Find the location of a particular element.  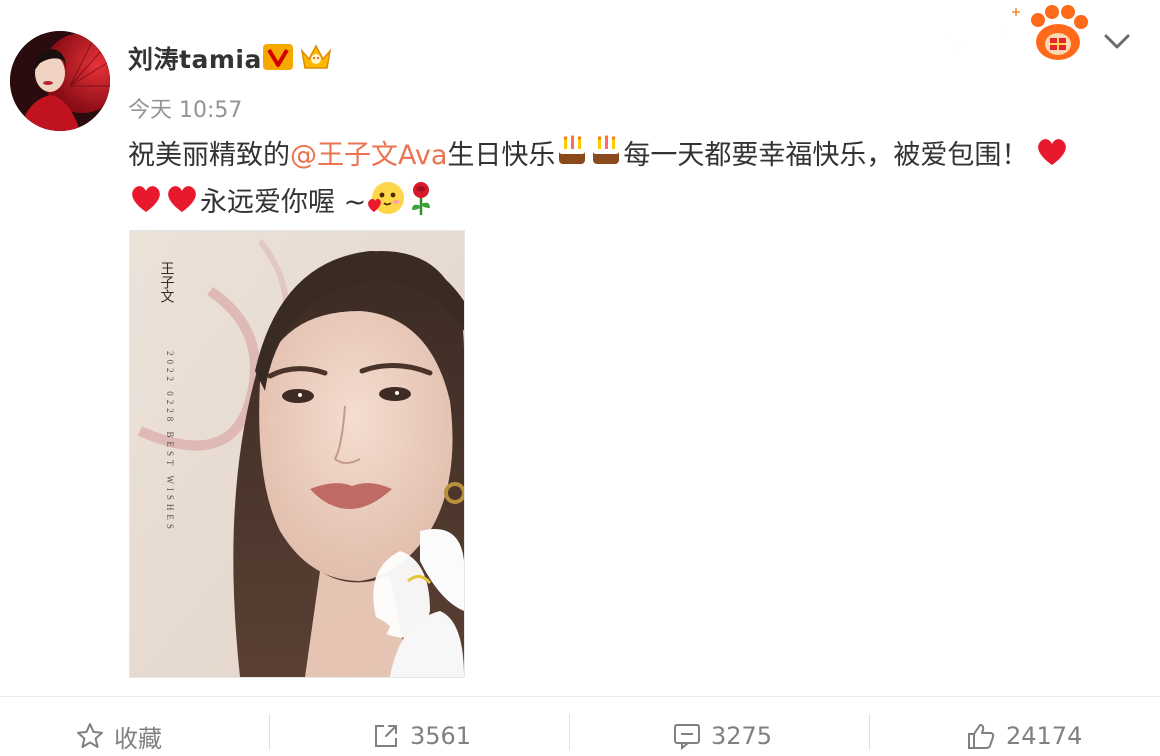

like-button: 24174 is located at coordinates (1024, 736).